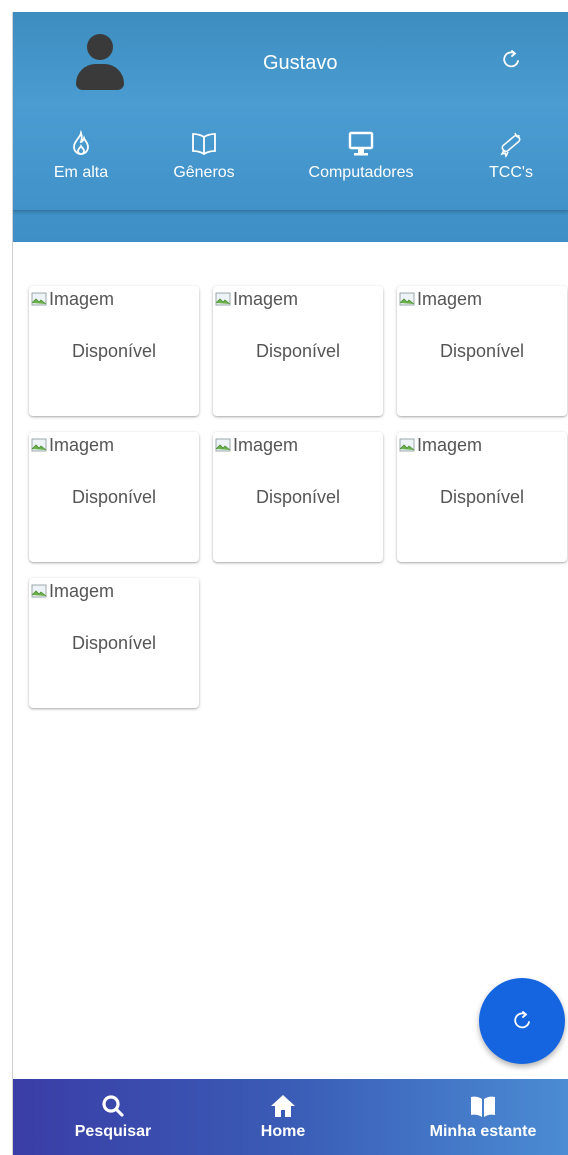 Image resolution: width=568 pixels, height=1155 pixels. Describe the element at coordinates (204, 144) in the screenshot. I see `open-book-icon` at that location.